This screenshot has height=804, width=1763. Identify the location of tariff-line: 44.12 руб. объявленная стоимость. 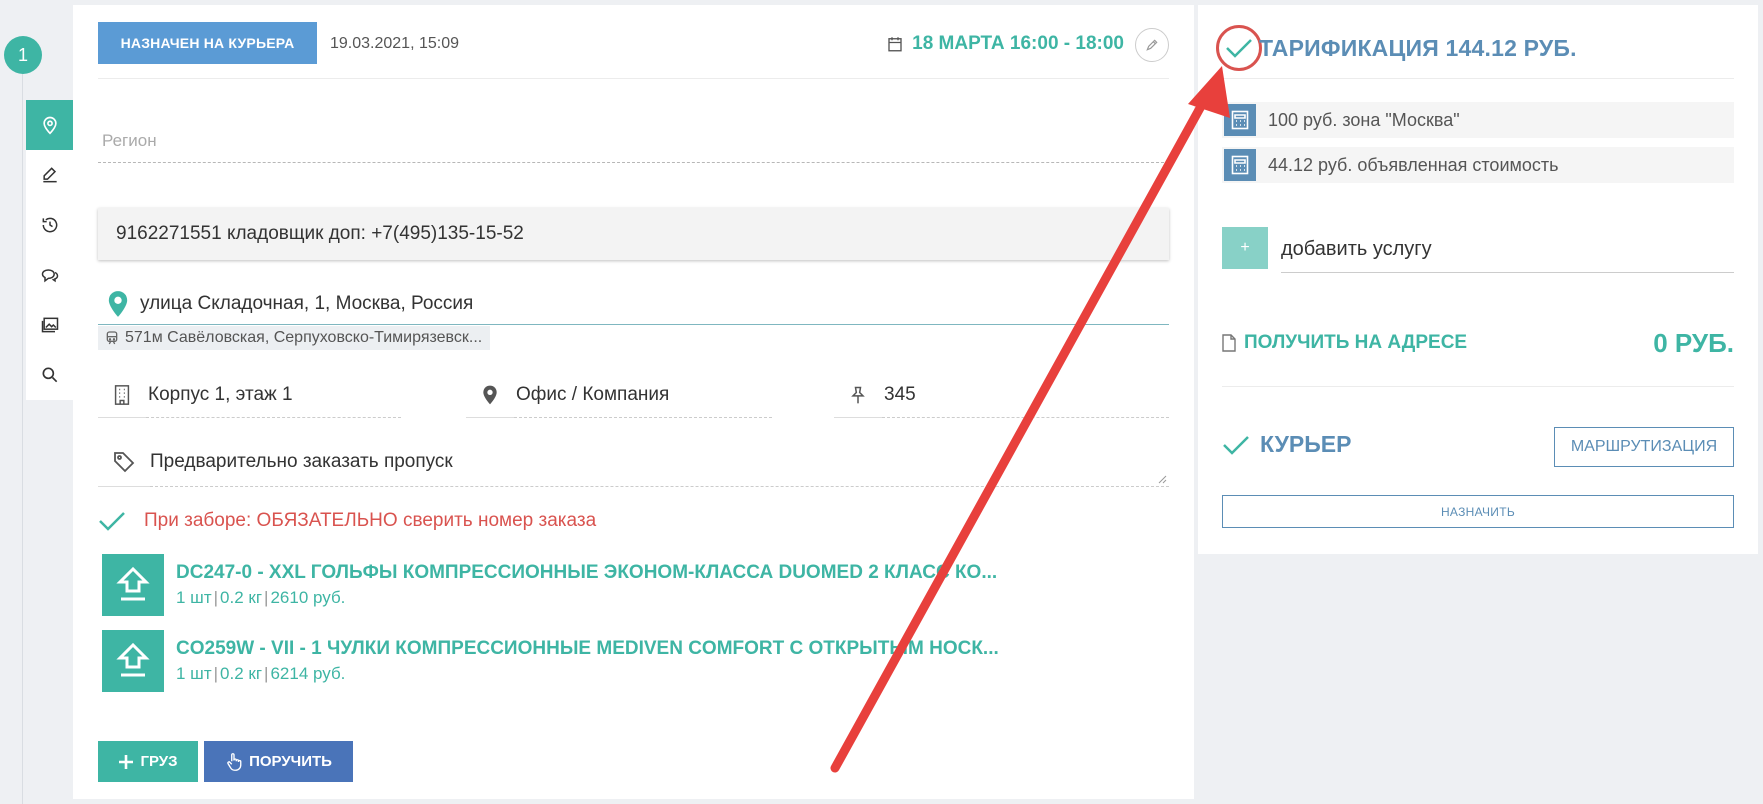
(1478, 165).